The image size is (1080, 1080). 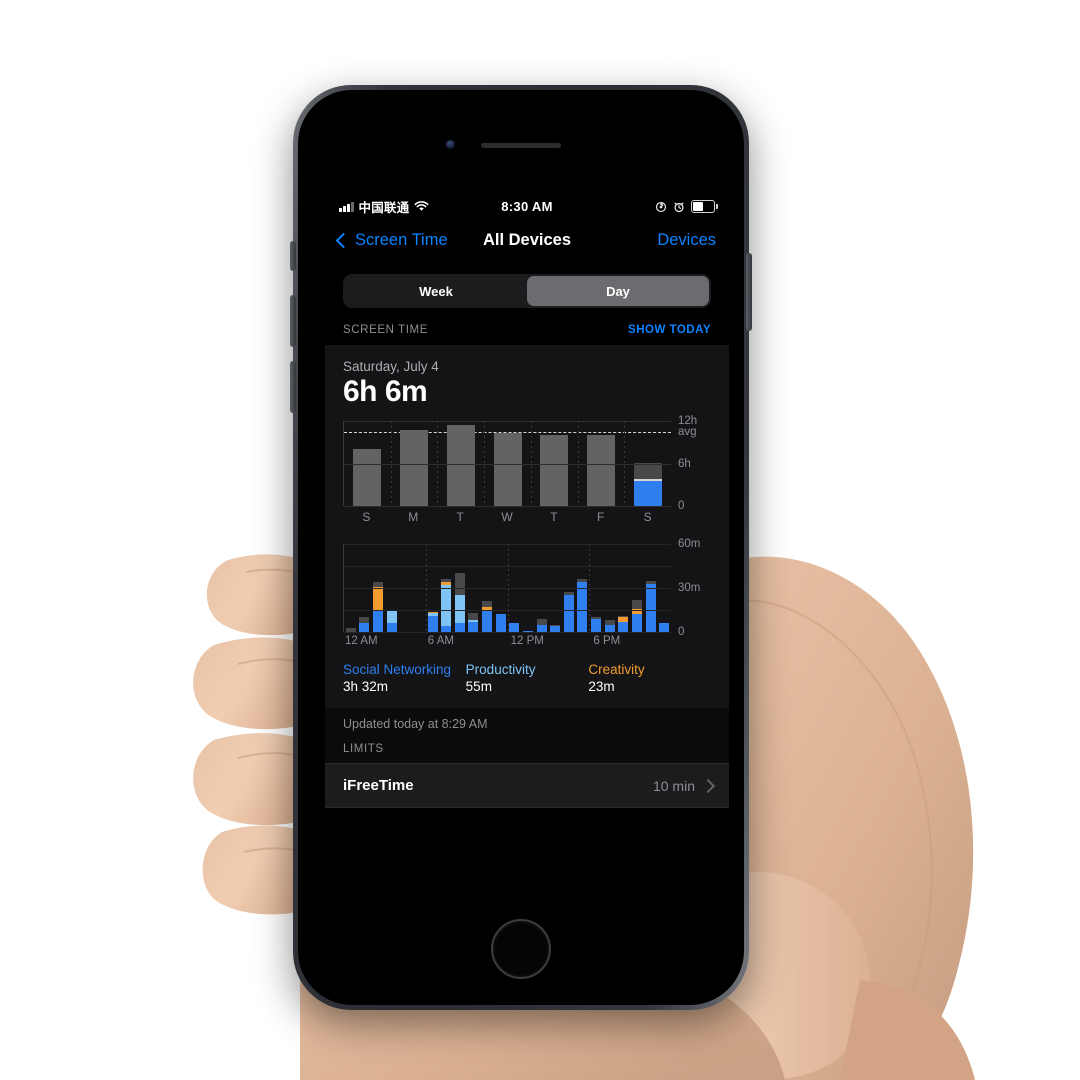 What do you see at coordinates (413, 517) in the screenshot?
I see `weekly-x-tick: M` at bounding box center [413, 517].